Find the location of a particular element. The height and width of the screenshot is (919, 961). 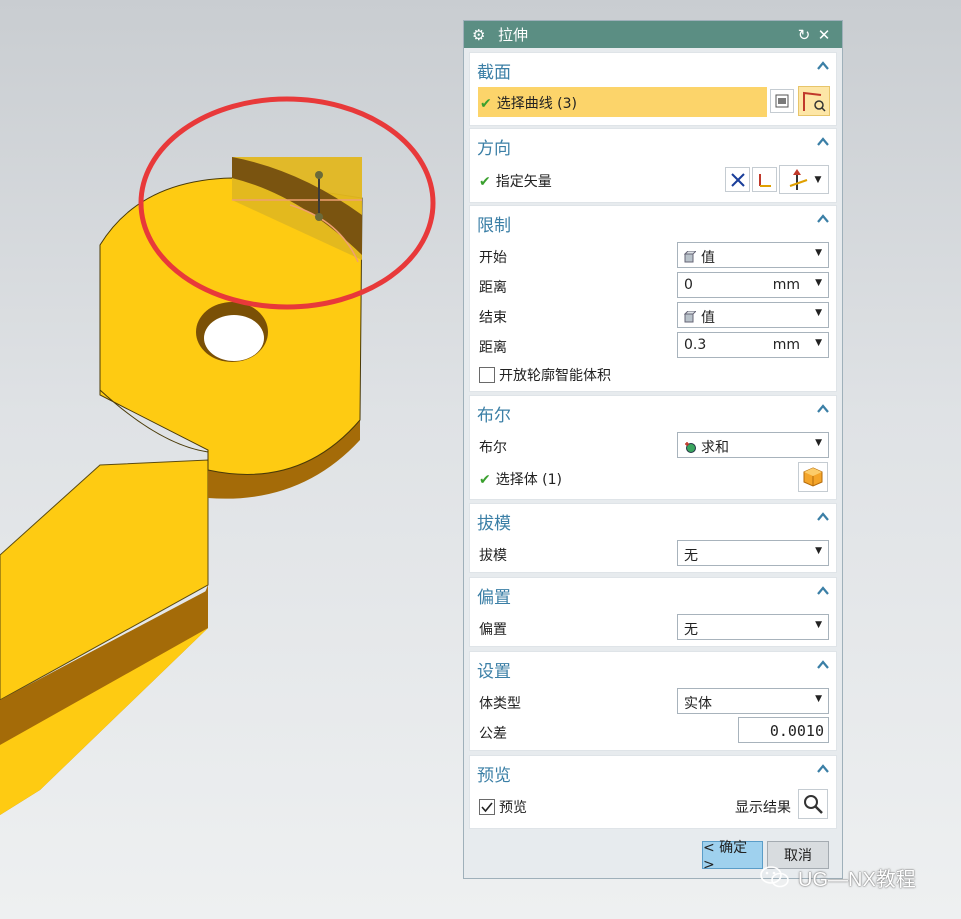

direction-group: 方向 ✔ 指定矢量 ▼ is located at coordinates (653, 165).